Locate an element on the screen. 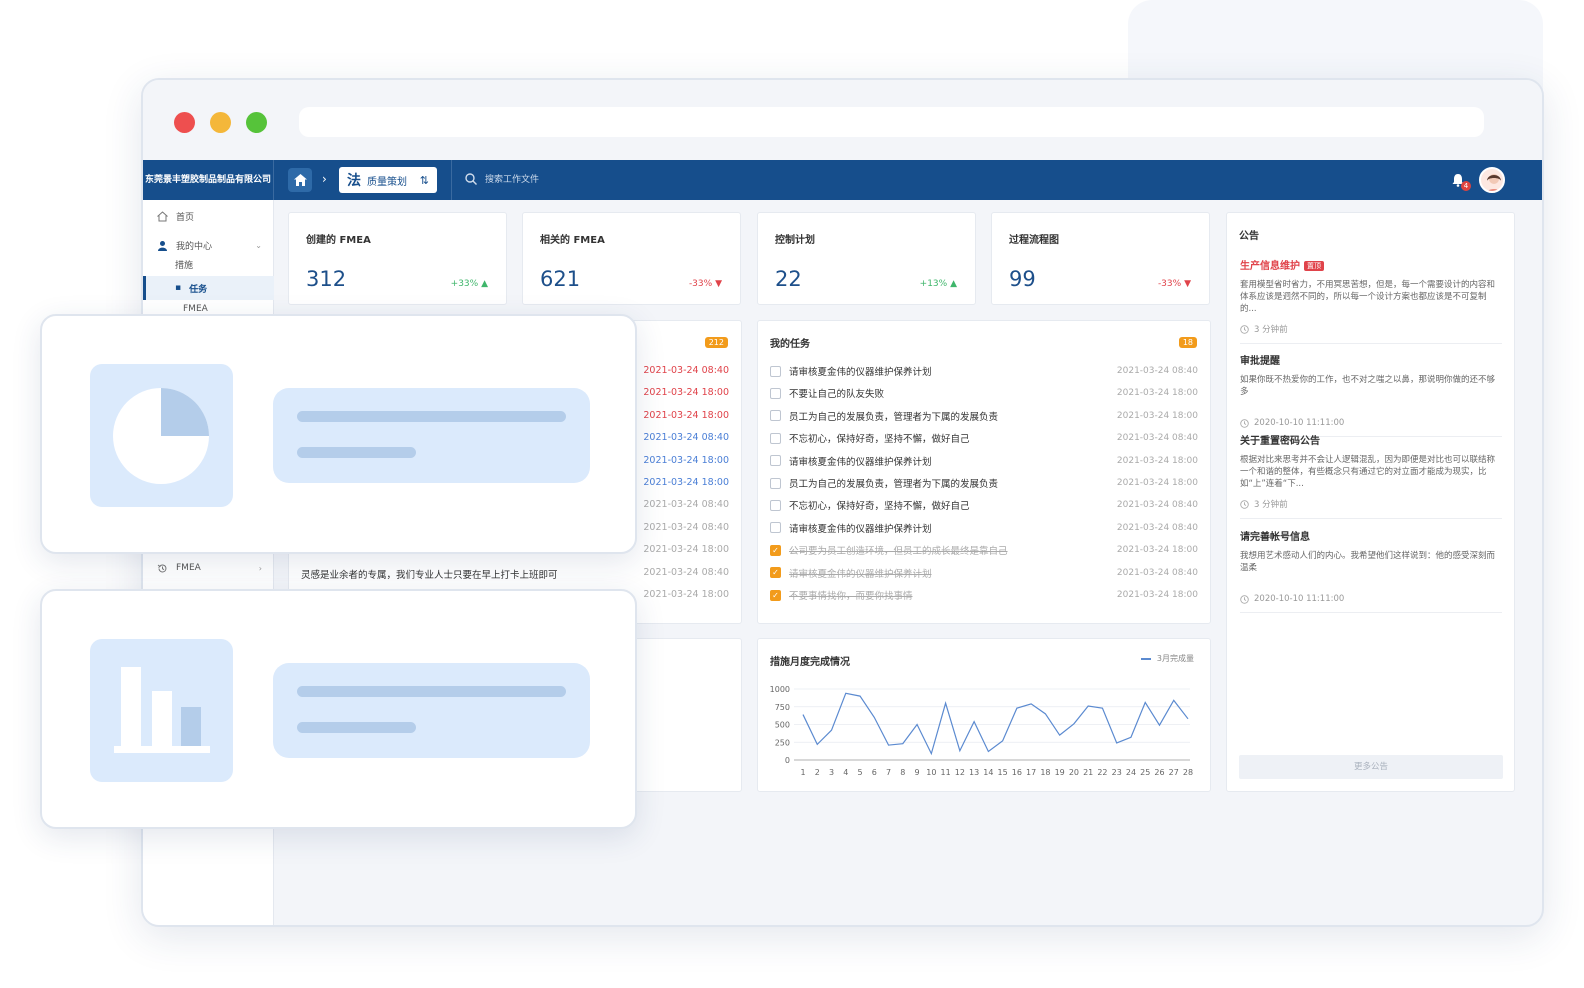  stat-value: 621 is located at coordinates (560, 279).